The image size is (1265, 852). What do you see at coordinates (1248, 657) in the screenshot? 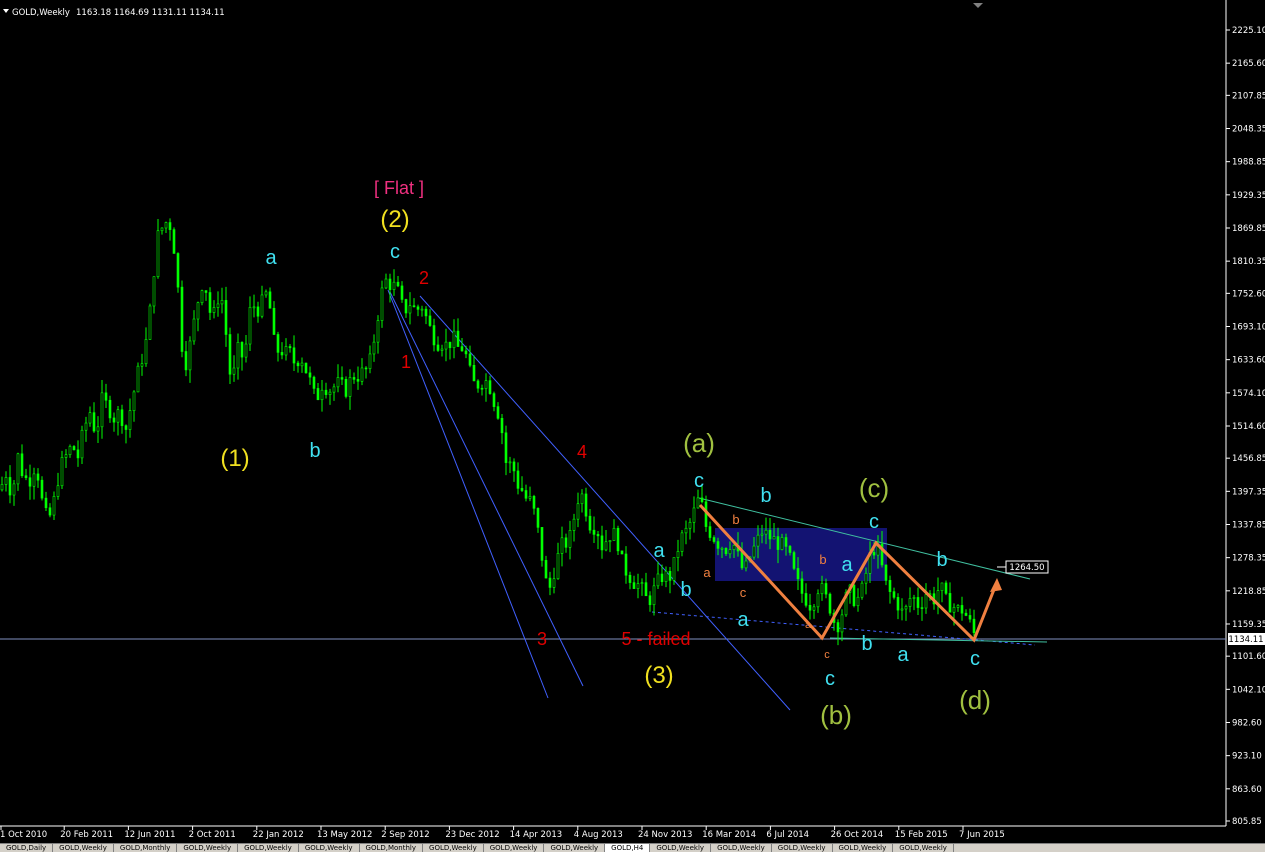
I see `y-tick-label: 1101.60` at bounding box center [1248, 657].